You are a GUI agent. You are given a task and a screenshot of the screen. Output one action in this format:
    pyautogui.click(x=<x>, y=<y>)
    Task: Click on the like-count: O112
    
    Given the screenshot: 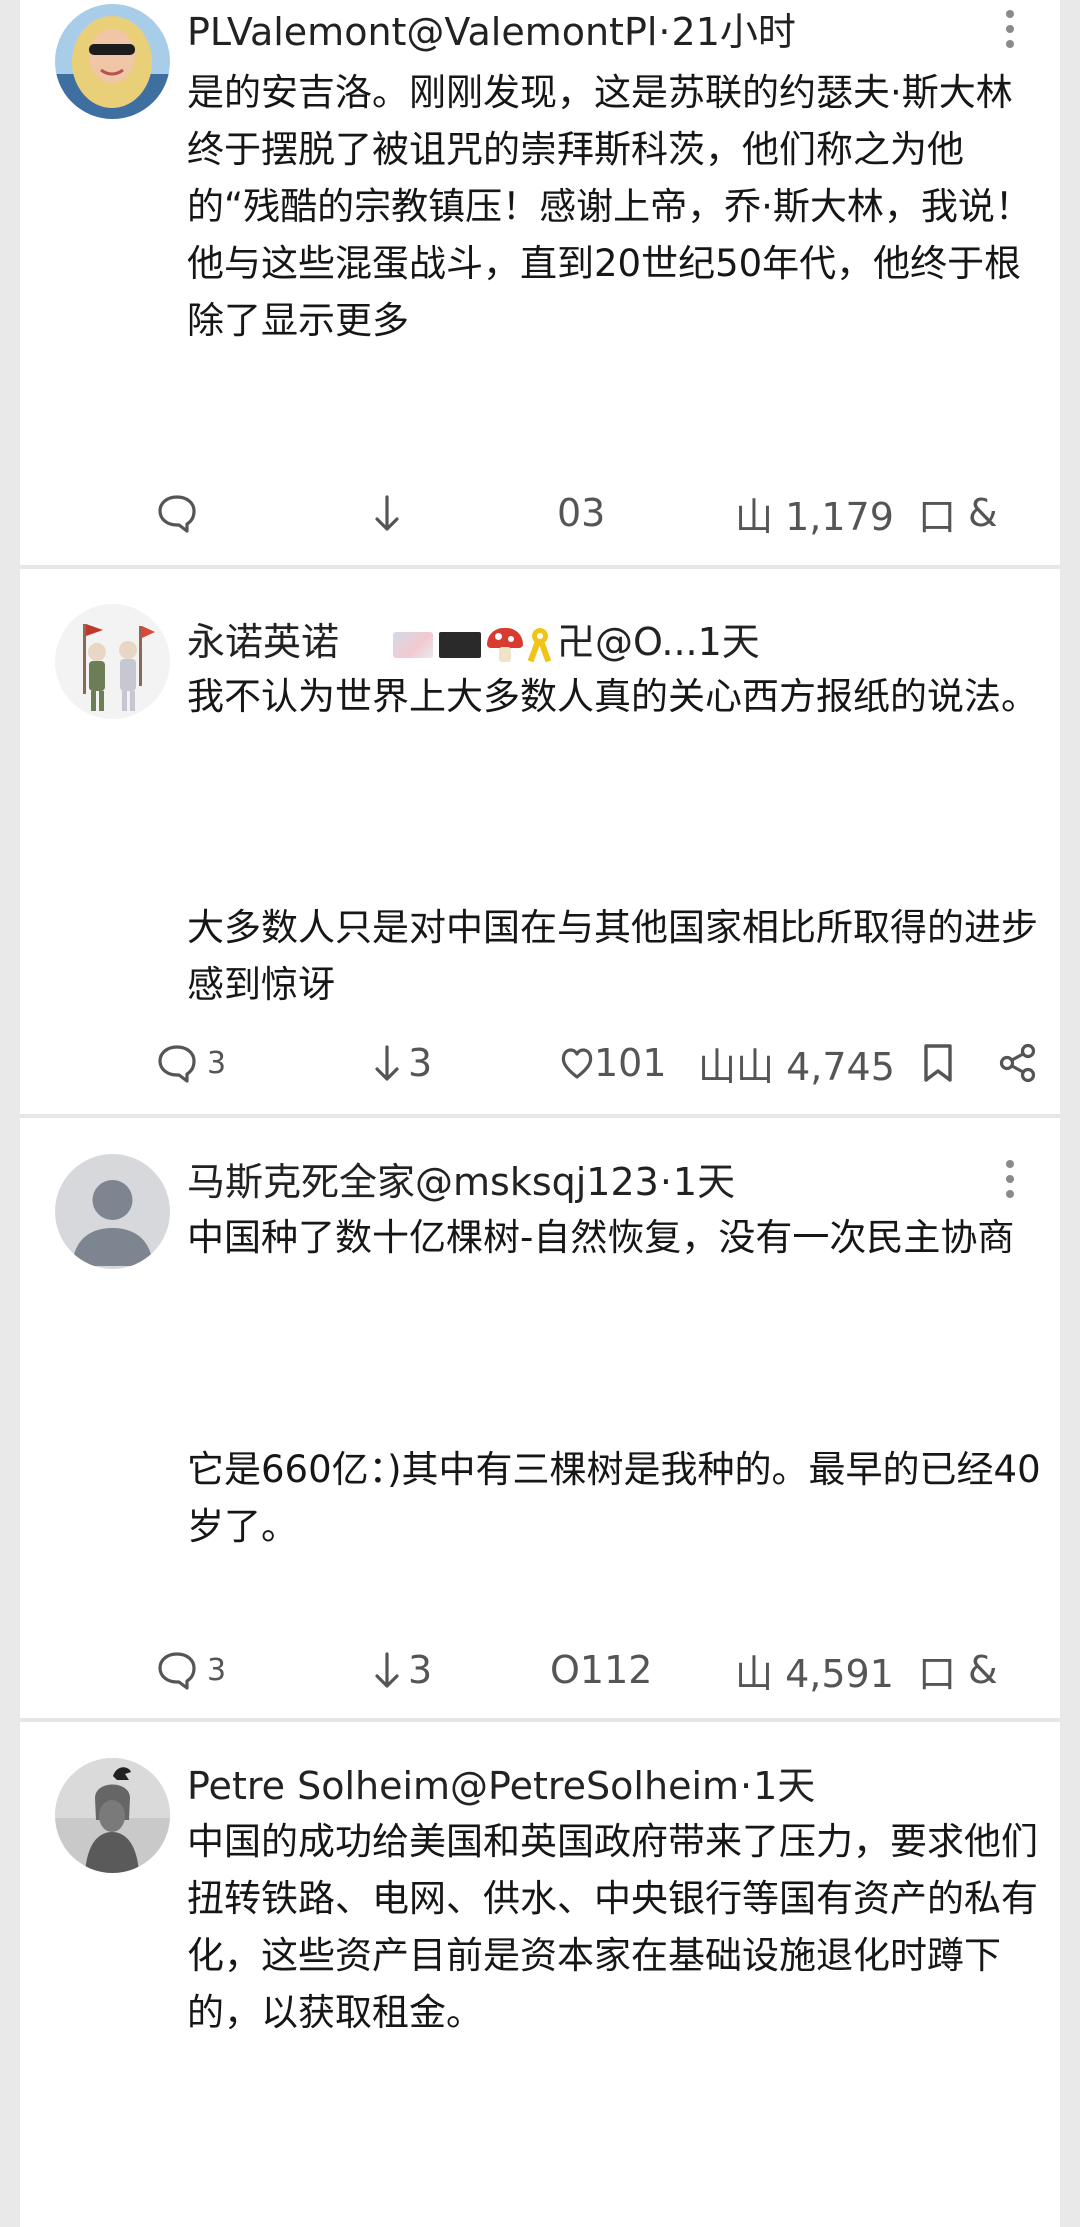 What is the action you would take?
    pyautogui.click(x=601, y=1670)
    